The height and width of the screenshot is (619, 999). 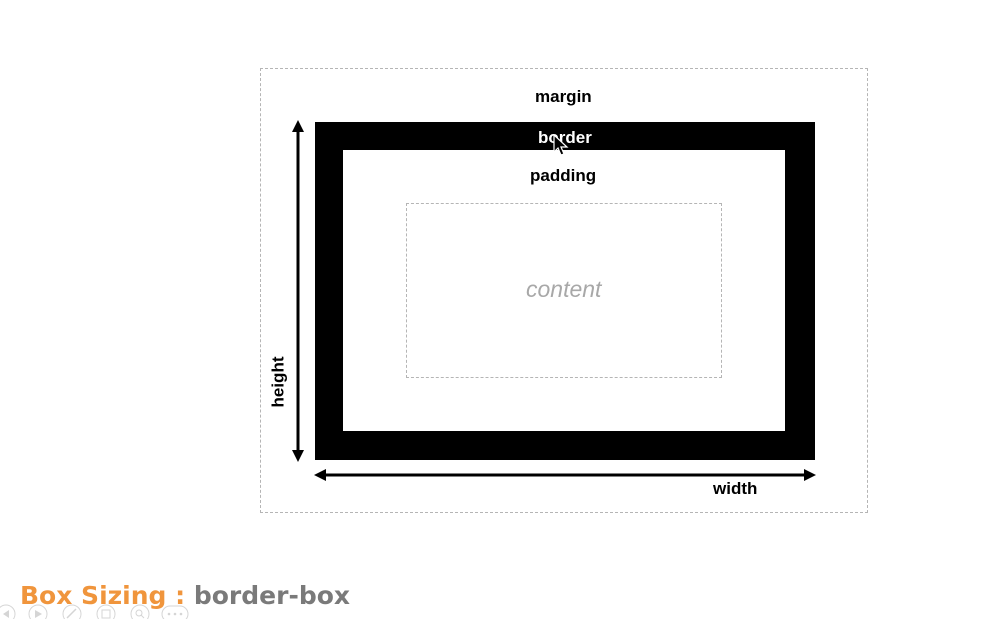 What do you see at coordinates (564, 289) in the screenshot?
I see `content-label: content` at bounding box center [564, 289].